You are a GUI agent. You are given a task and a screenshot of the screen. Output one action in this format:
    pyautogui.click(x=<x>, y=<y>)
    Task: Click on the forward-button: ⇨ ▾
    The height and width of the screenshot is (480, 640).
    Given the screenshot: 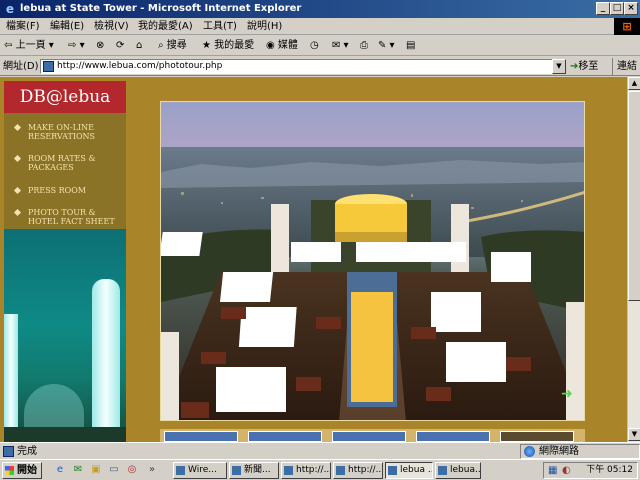 What is the action you would take?
    pyautogui.click(x=76, y=46)
    